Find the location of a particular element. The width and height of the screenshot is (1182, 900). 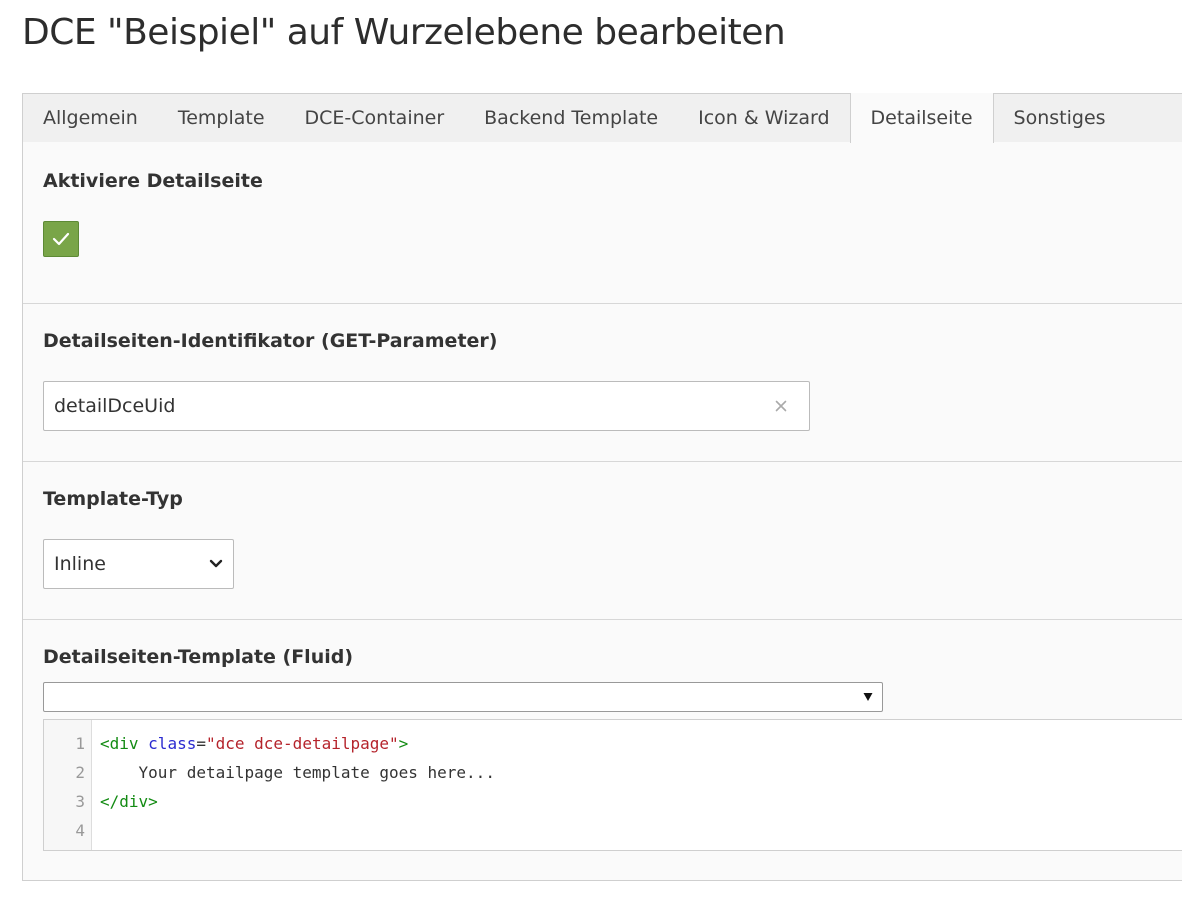

enable-detailpage-label: Aktiviere Detailseite is located at coordinates (153, 181).